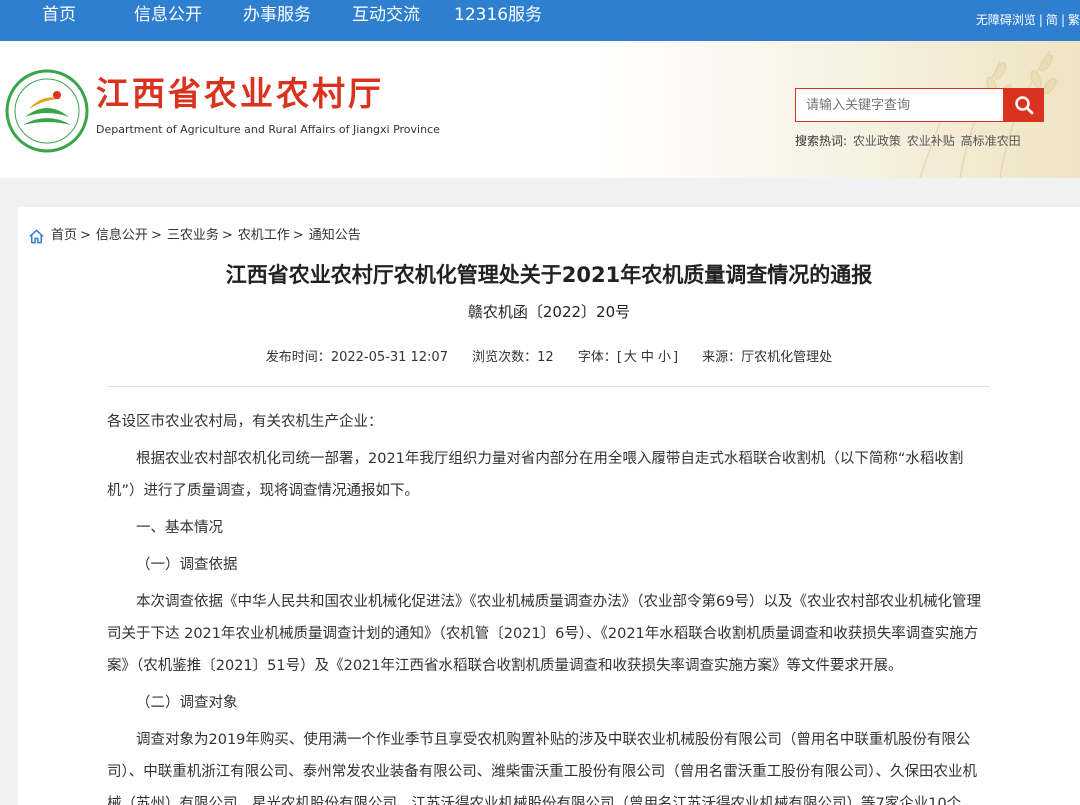  What do you see at coordinates (630, 357) in the screenshot?
I see `font-large-button: 大` at bounding box center [630, 357].